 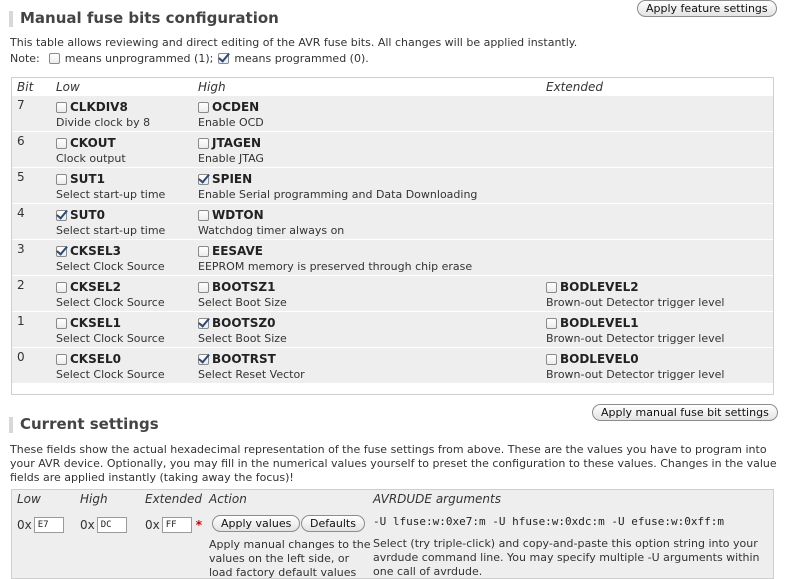 What do you see at coordinates (368, 251) in the screenshot?
I see `fuse-option-eesave: EESAVE` at bounding box center [368, 251].